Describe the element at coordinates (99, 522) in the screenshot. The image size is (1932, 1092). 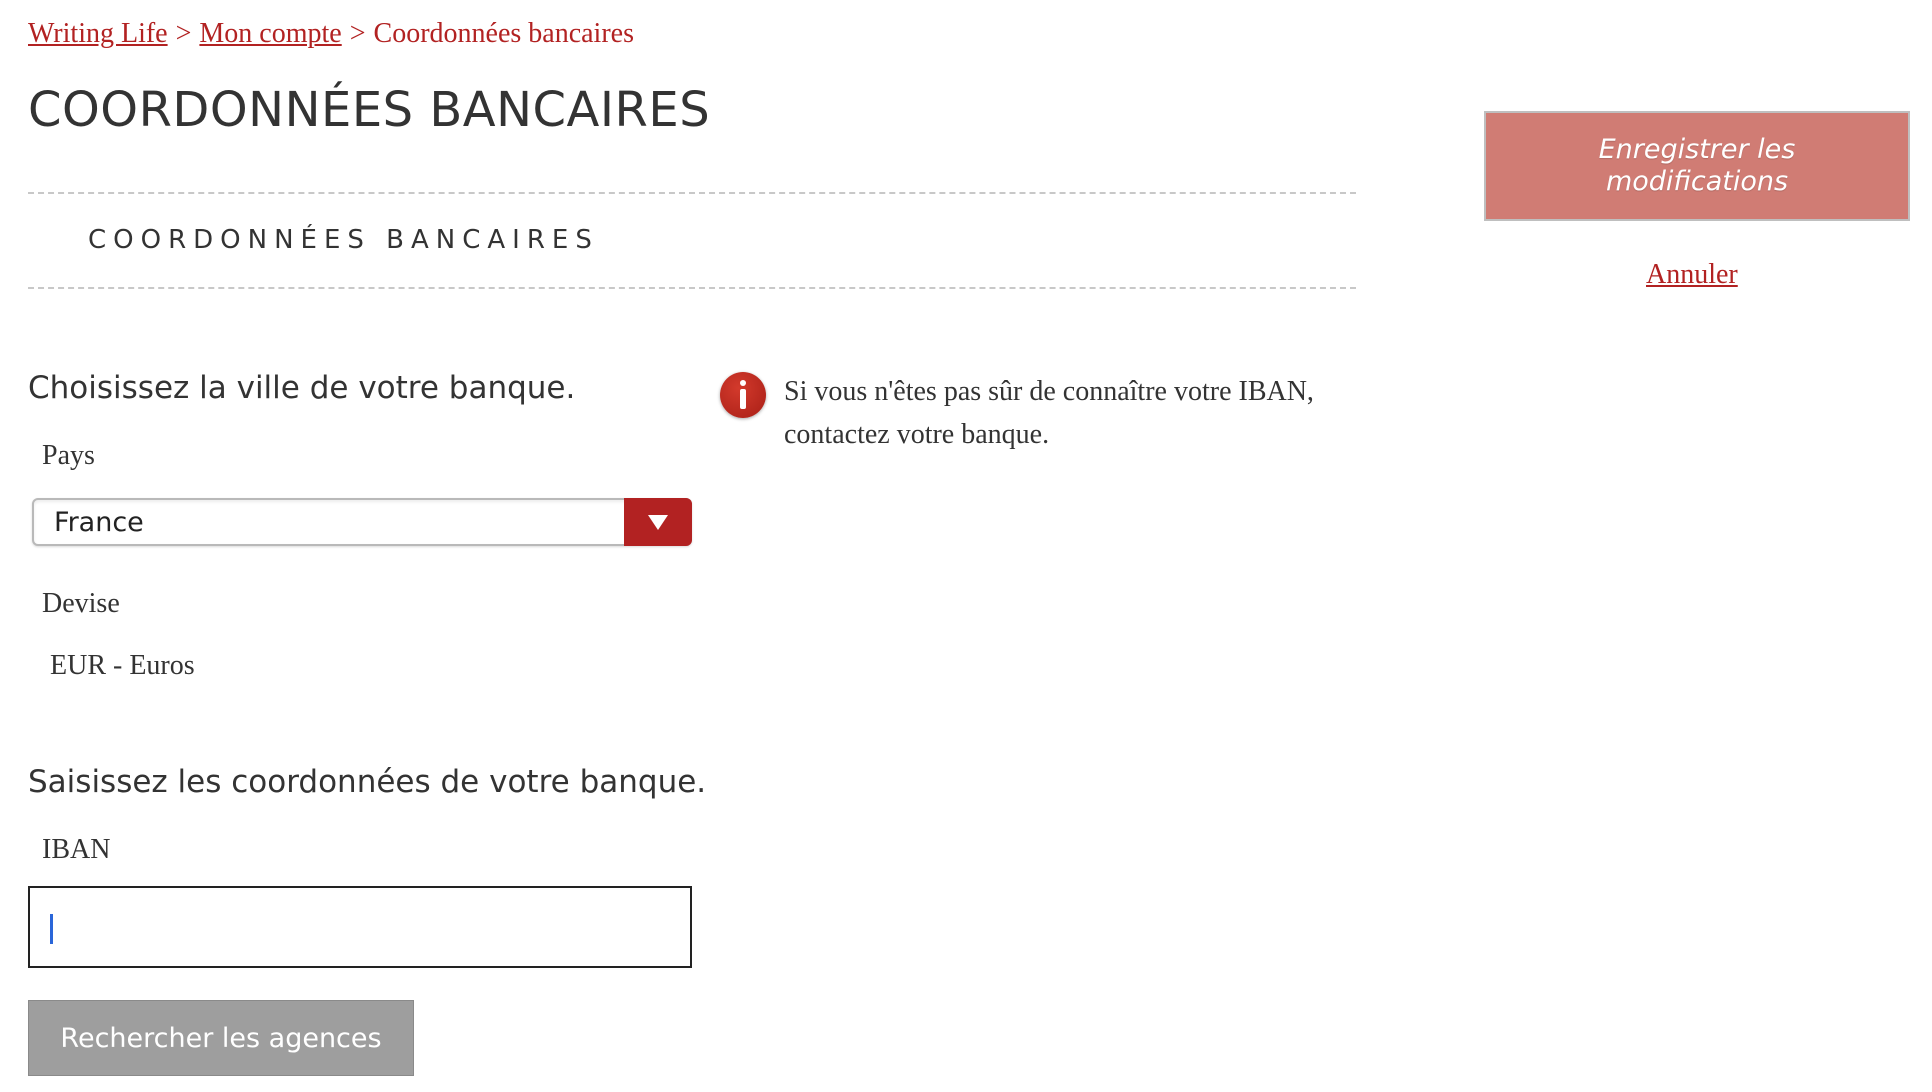
I see `country-select-value: France` at that location.